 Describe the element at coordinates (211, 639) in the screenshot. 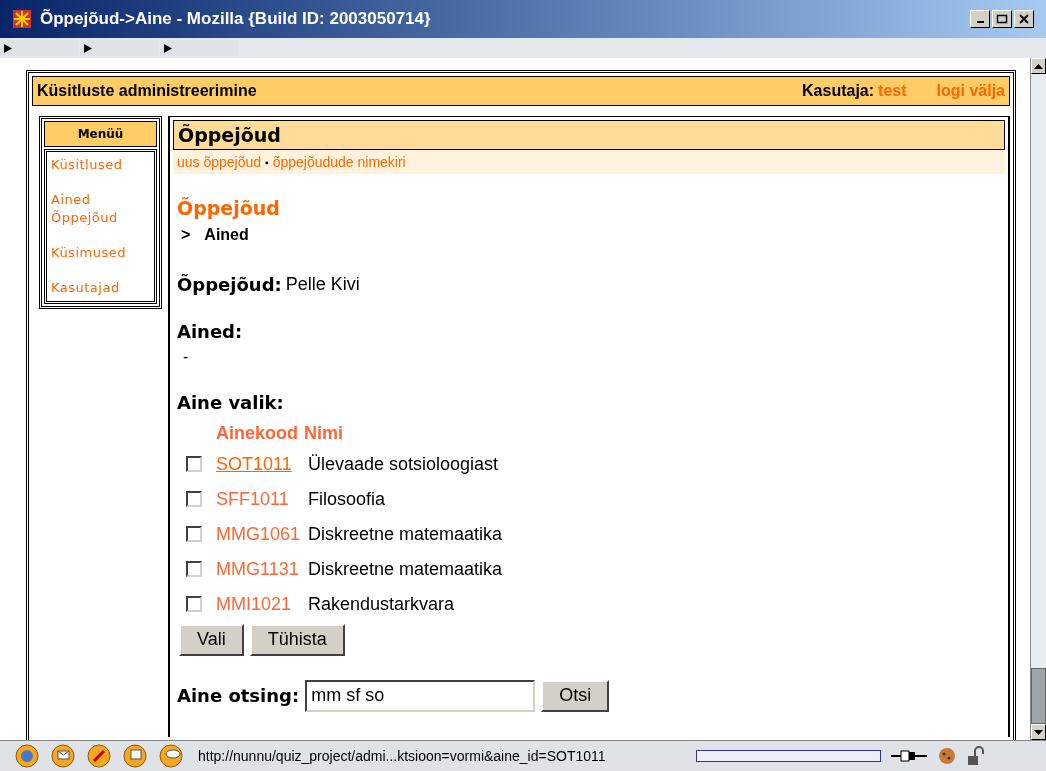

I see `select-button: Vali` at that location.